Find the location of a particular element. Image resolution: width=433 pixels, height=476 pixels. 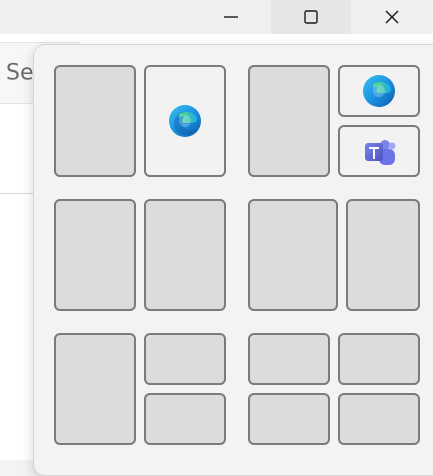

maximize-button is located at coordinates (311, 17).